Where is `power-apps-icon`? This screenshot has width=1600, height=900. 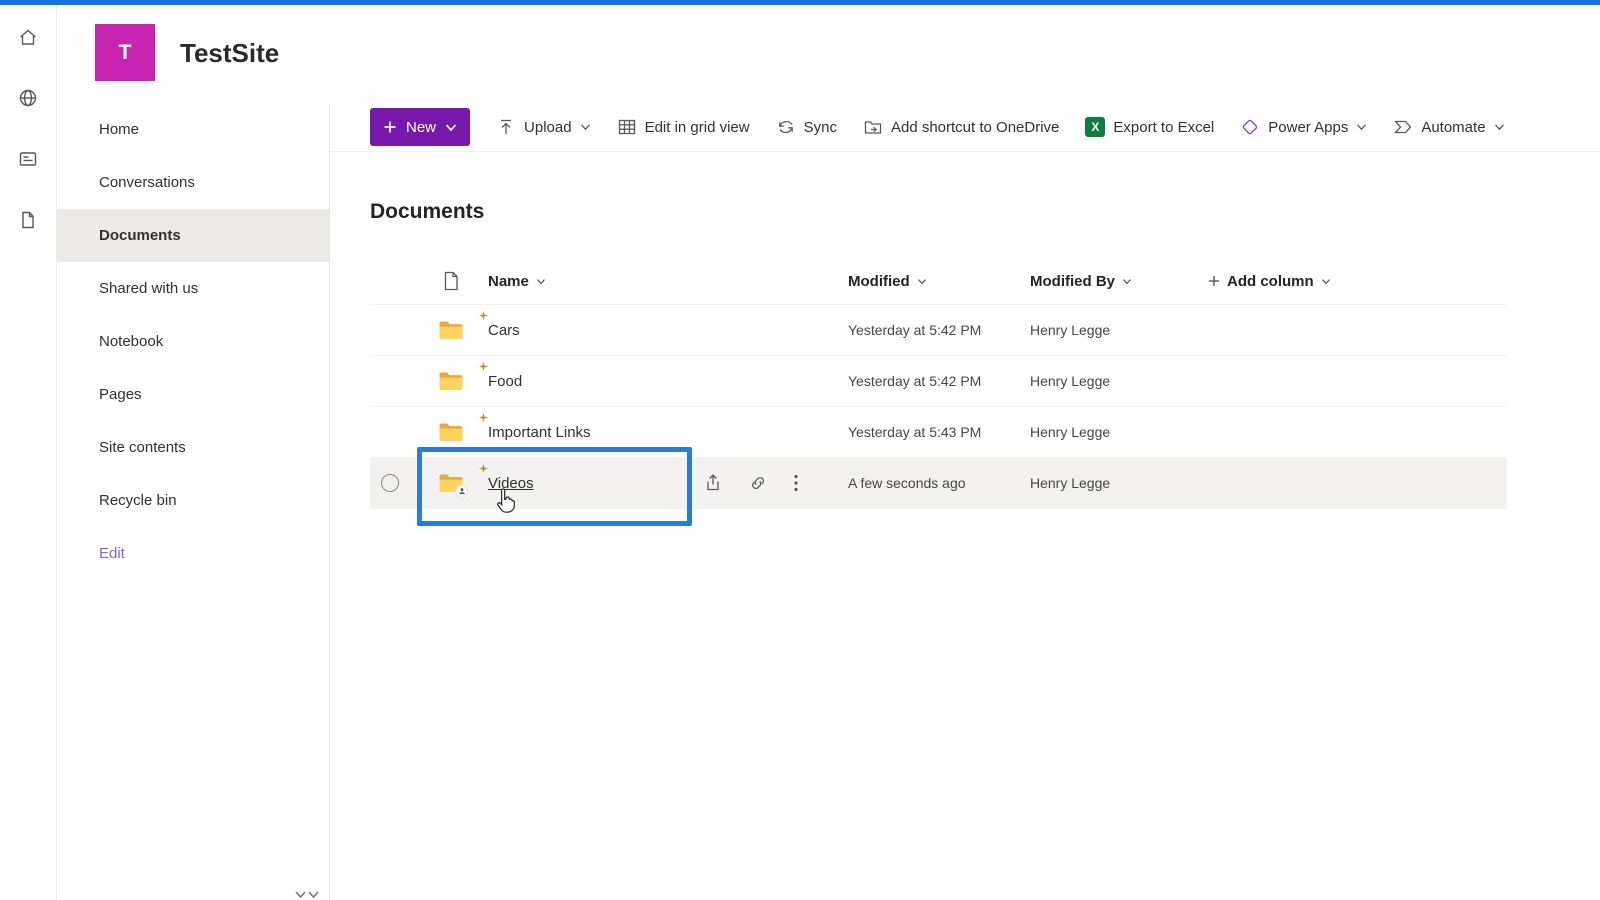
power-apps-icon is located at coordinates (1250, 127).